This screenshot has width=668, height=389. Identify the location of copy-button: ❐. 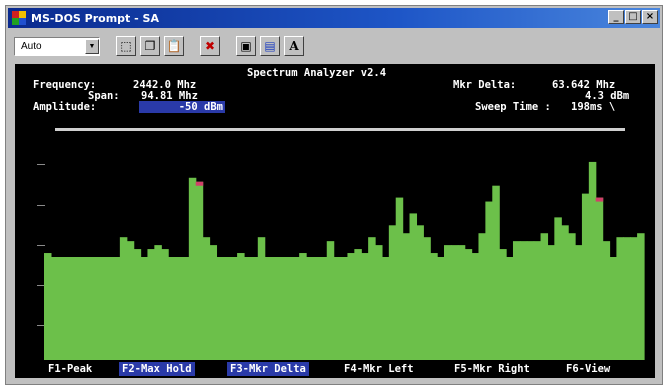
(150, 46).